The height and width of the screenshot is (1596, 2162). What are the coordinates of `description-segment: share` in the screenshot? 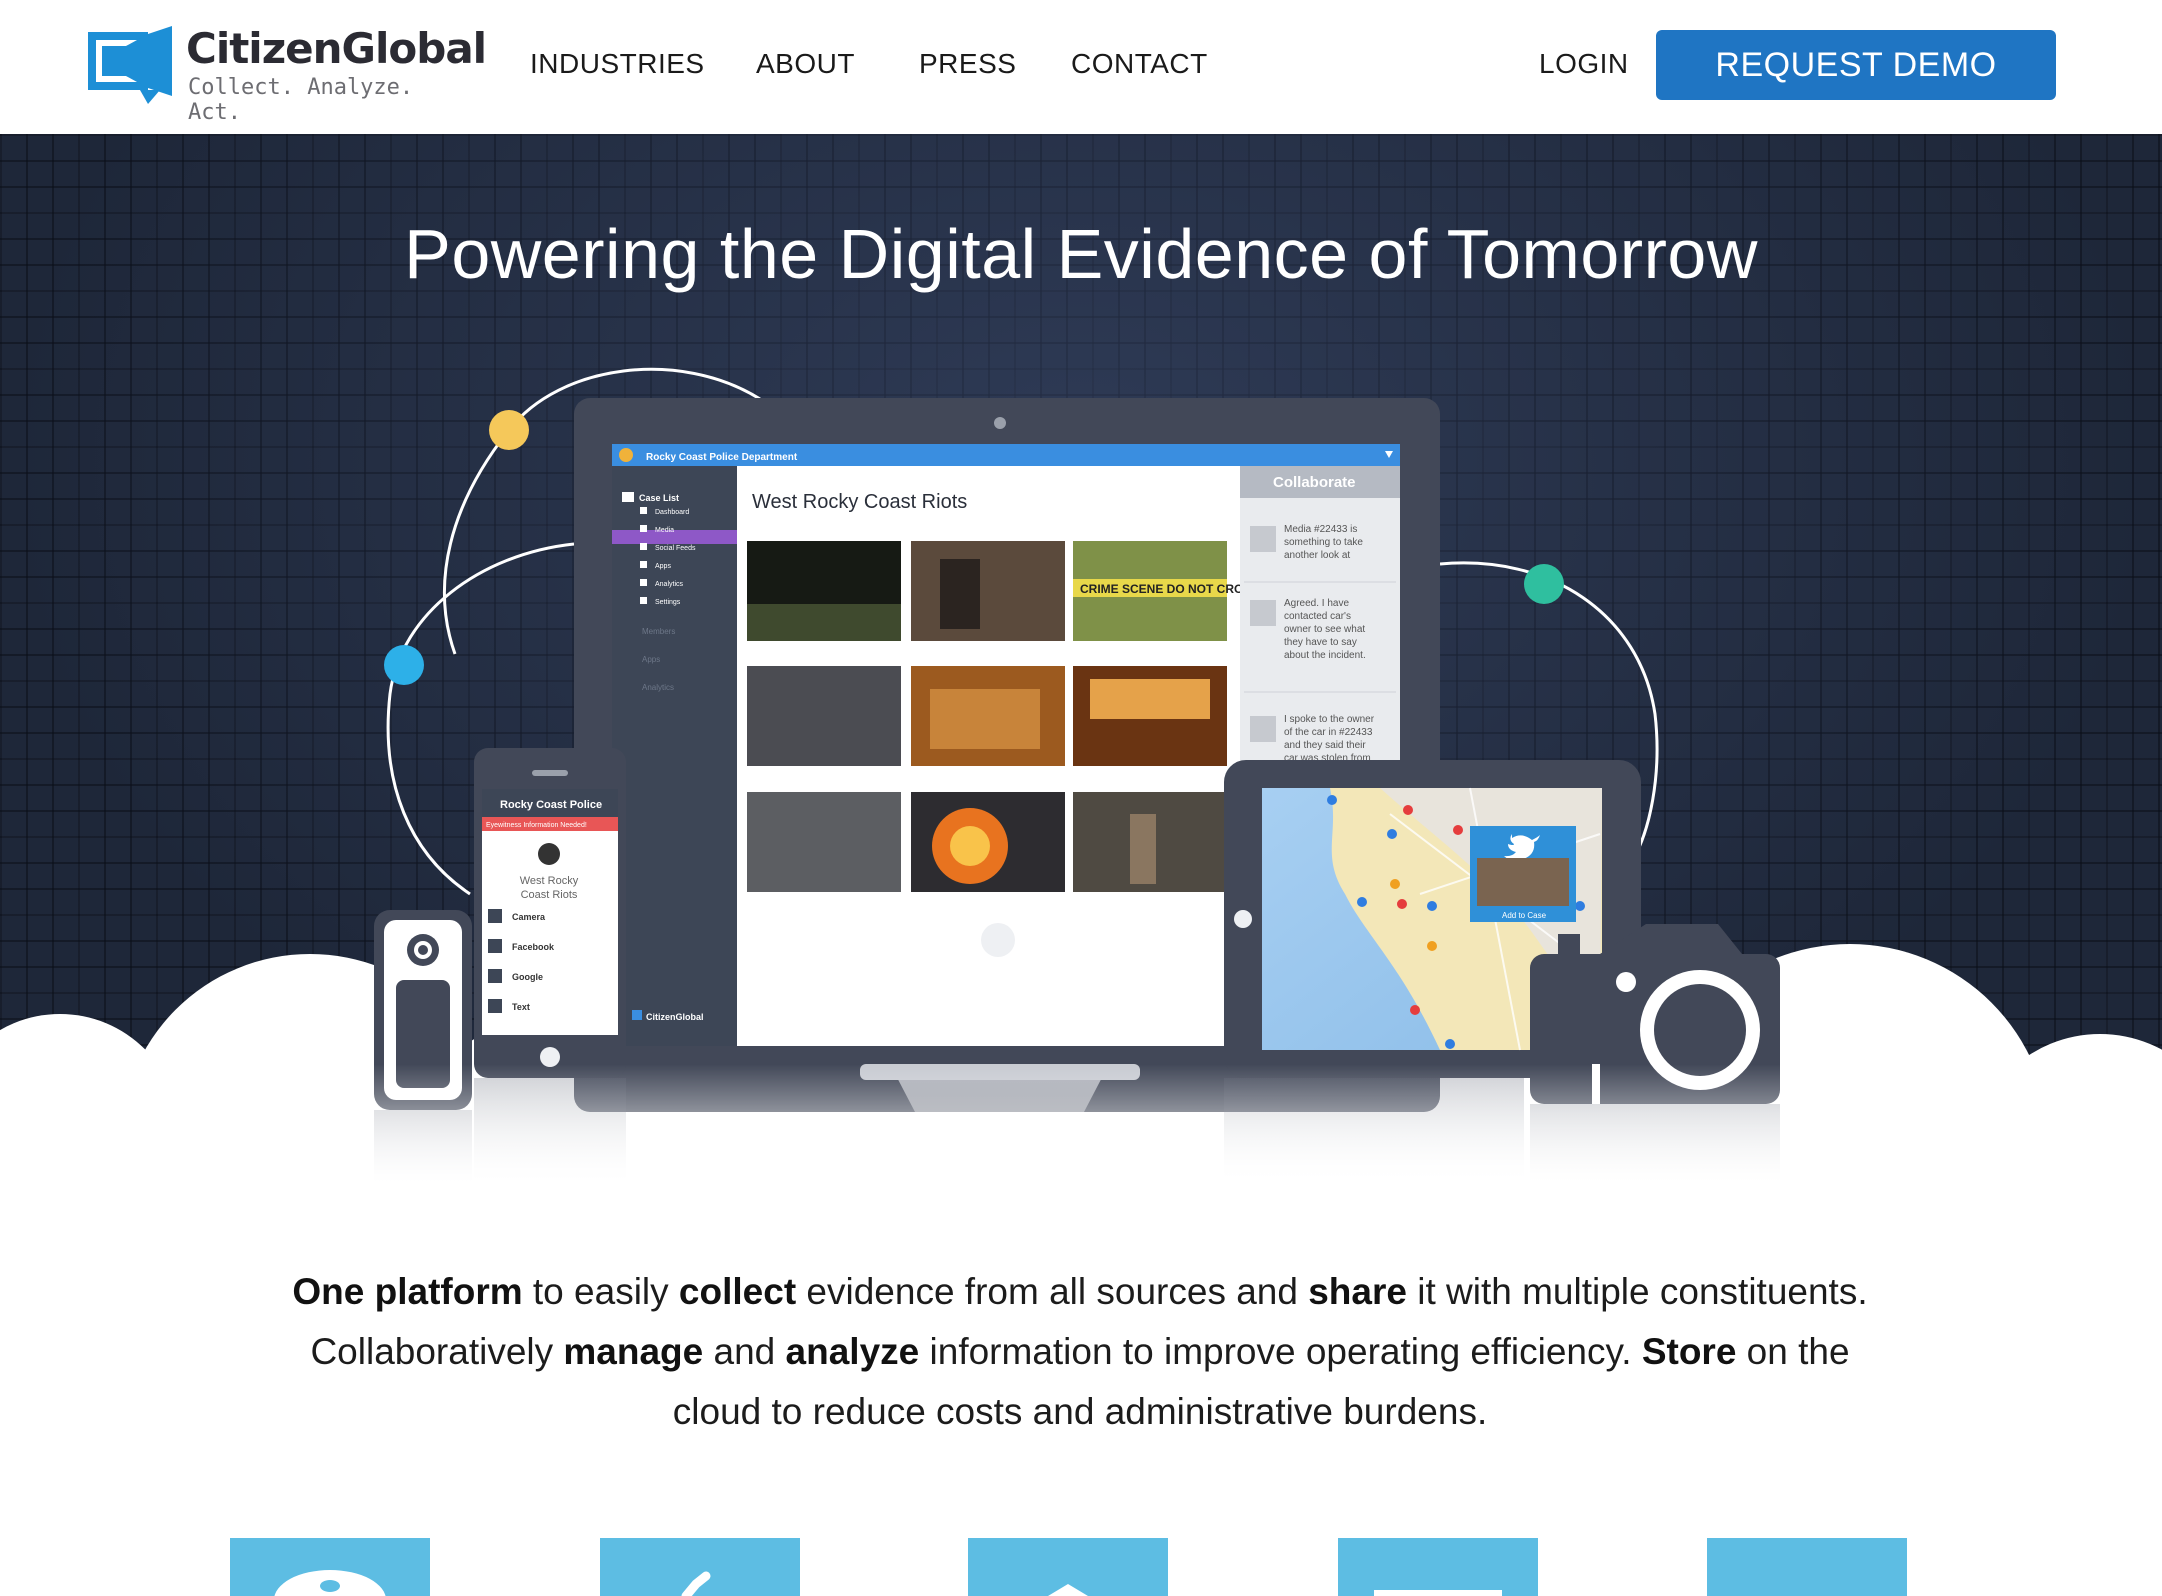 It's located at (1357, 1291).